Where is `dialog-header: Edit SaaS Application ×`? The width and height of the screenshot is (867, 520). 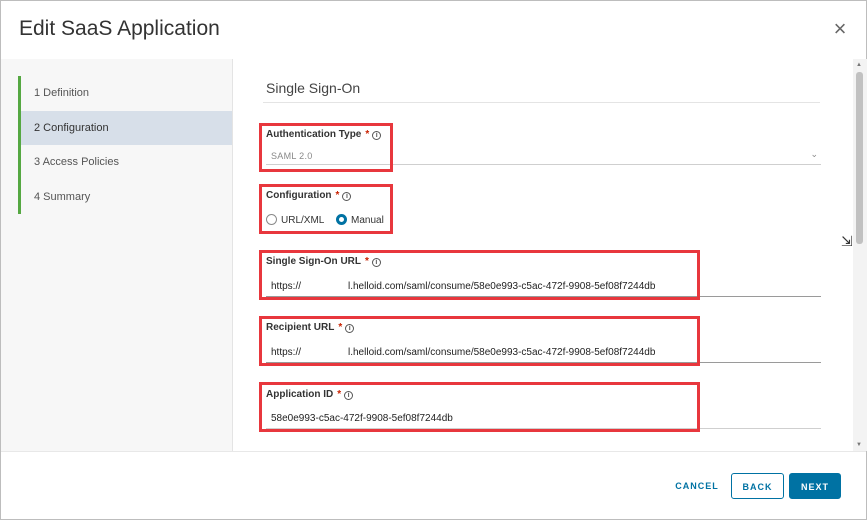
dialog-header: Edit SaaS Application × is located at coordinates (433, 30).